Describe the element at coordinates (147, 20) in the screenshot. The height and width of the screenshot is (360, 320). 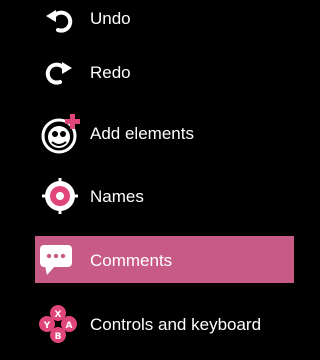
I see `menu-item-undo: Undo` at that location.